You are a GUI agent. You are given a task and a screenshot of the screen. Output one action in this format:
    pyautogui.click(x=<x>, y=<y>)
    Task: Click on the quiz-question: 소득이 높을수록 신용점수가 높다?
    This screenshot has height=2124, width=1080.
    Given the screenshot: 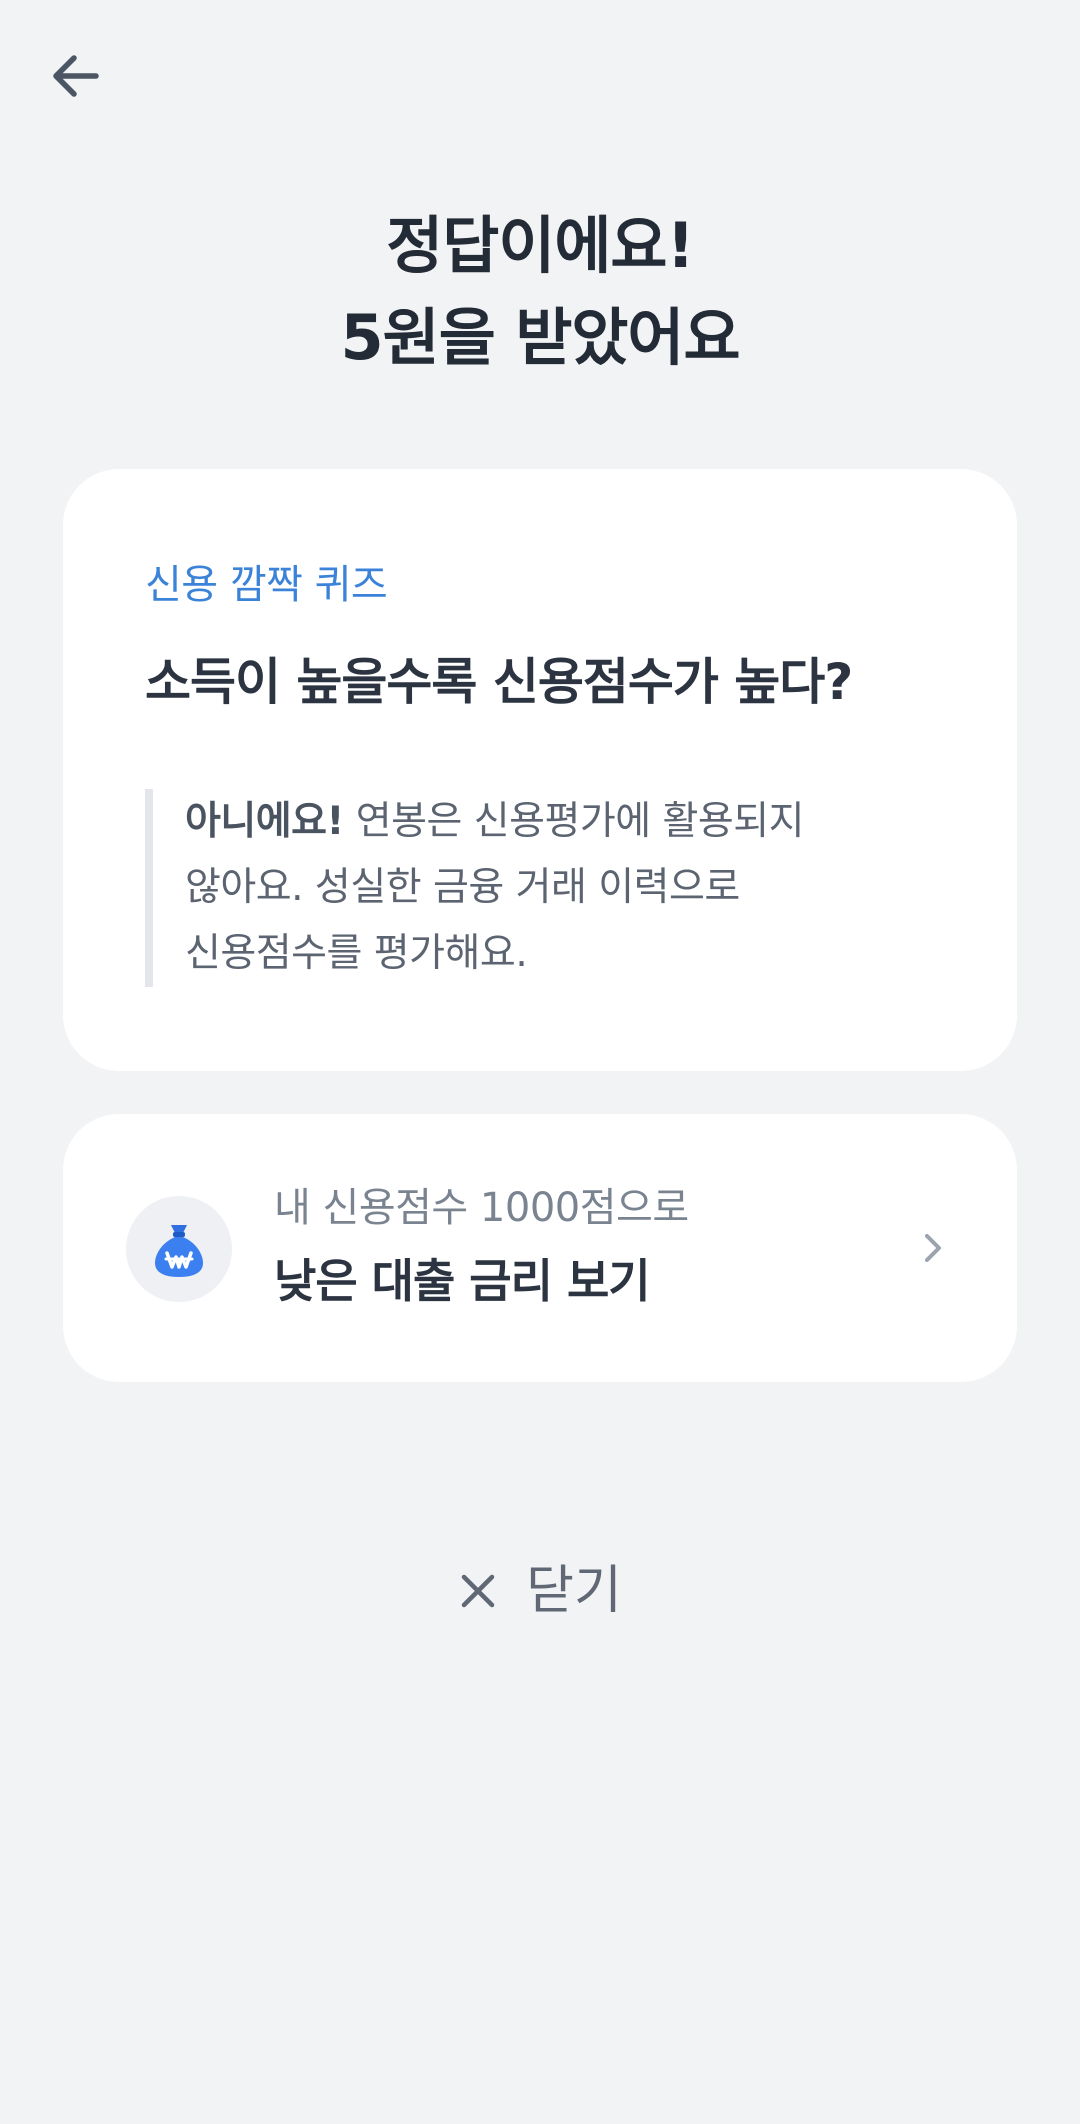 What is the action you would take?
    pyautogui.click(x=499, y=682)
    